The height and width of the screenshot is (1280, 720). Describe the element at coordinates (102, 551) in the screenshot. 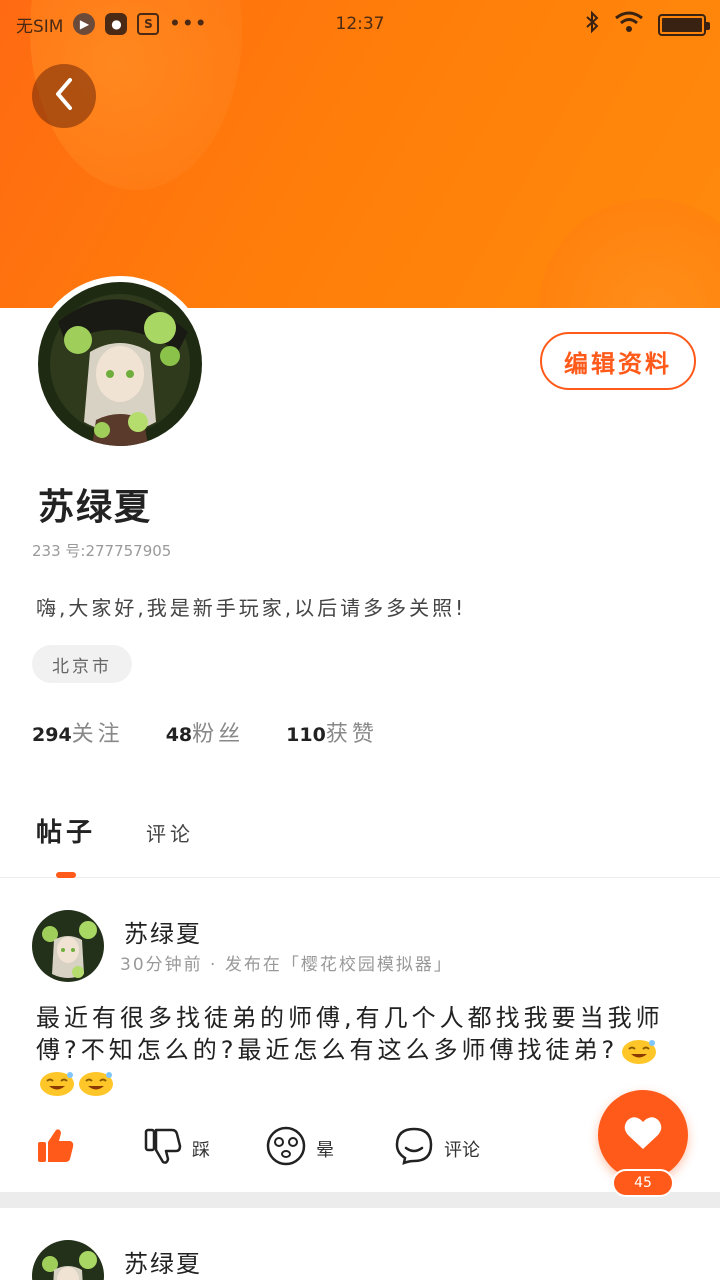

I see `user-id: 233 号:277757905` at that location.